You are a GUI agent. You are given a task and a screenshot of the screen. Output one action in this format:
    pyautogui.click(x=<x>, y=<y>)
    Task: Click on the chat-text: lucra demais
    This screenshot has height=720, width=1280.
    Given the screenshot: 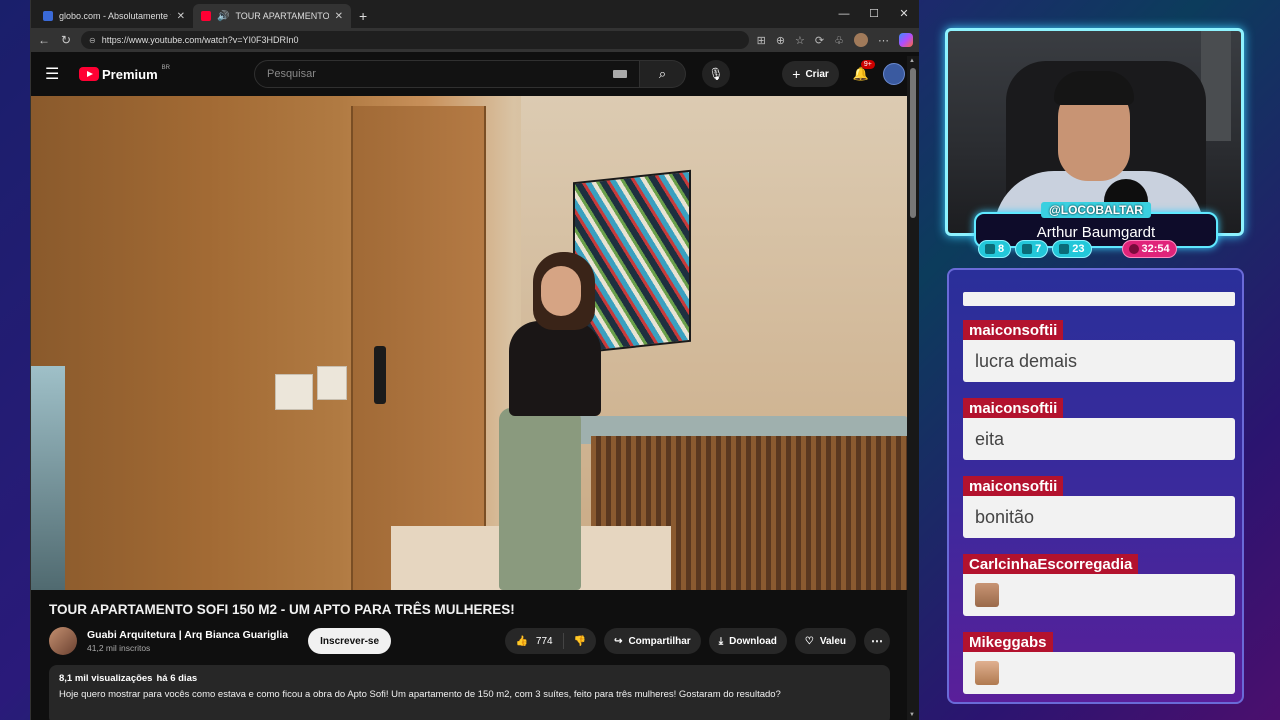 What is the action you would take?
    pyautogui.click(x=1099, y=361)
    